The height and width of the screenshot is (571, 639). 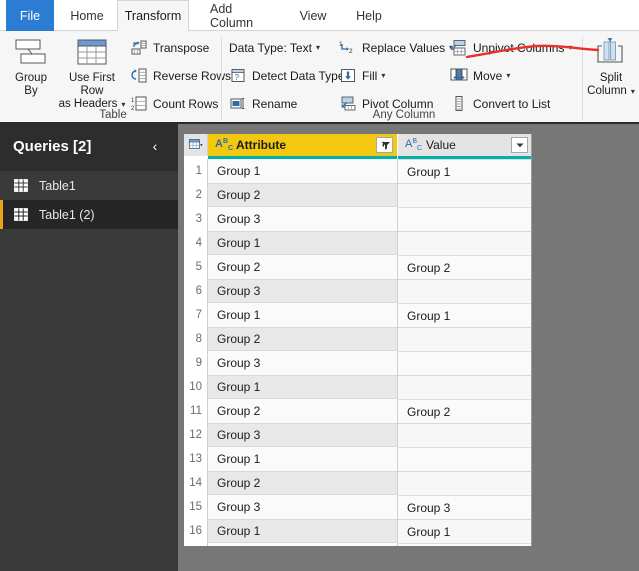 What do you see at coordinates (89, 185) in the screenshot?
I see `query-item-table1: Table1` at bounding box center [89, 185].